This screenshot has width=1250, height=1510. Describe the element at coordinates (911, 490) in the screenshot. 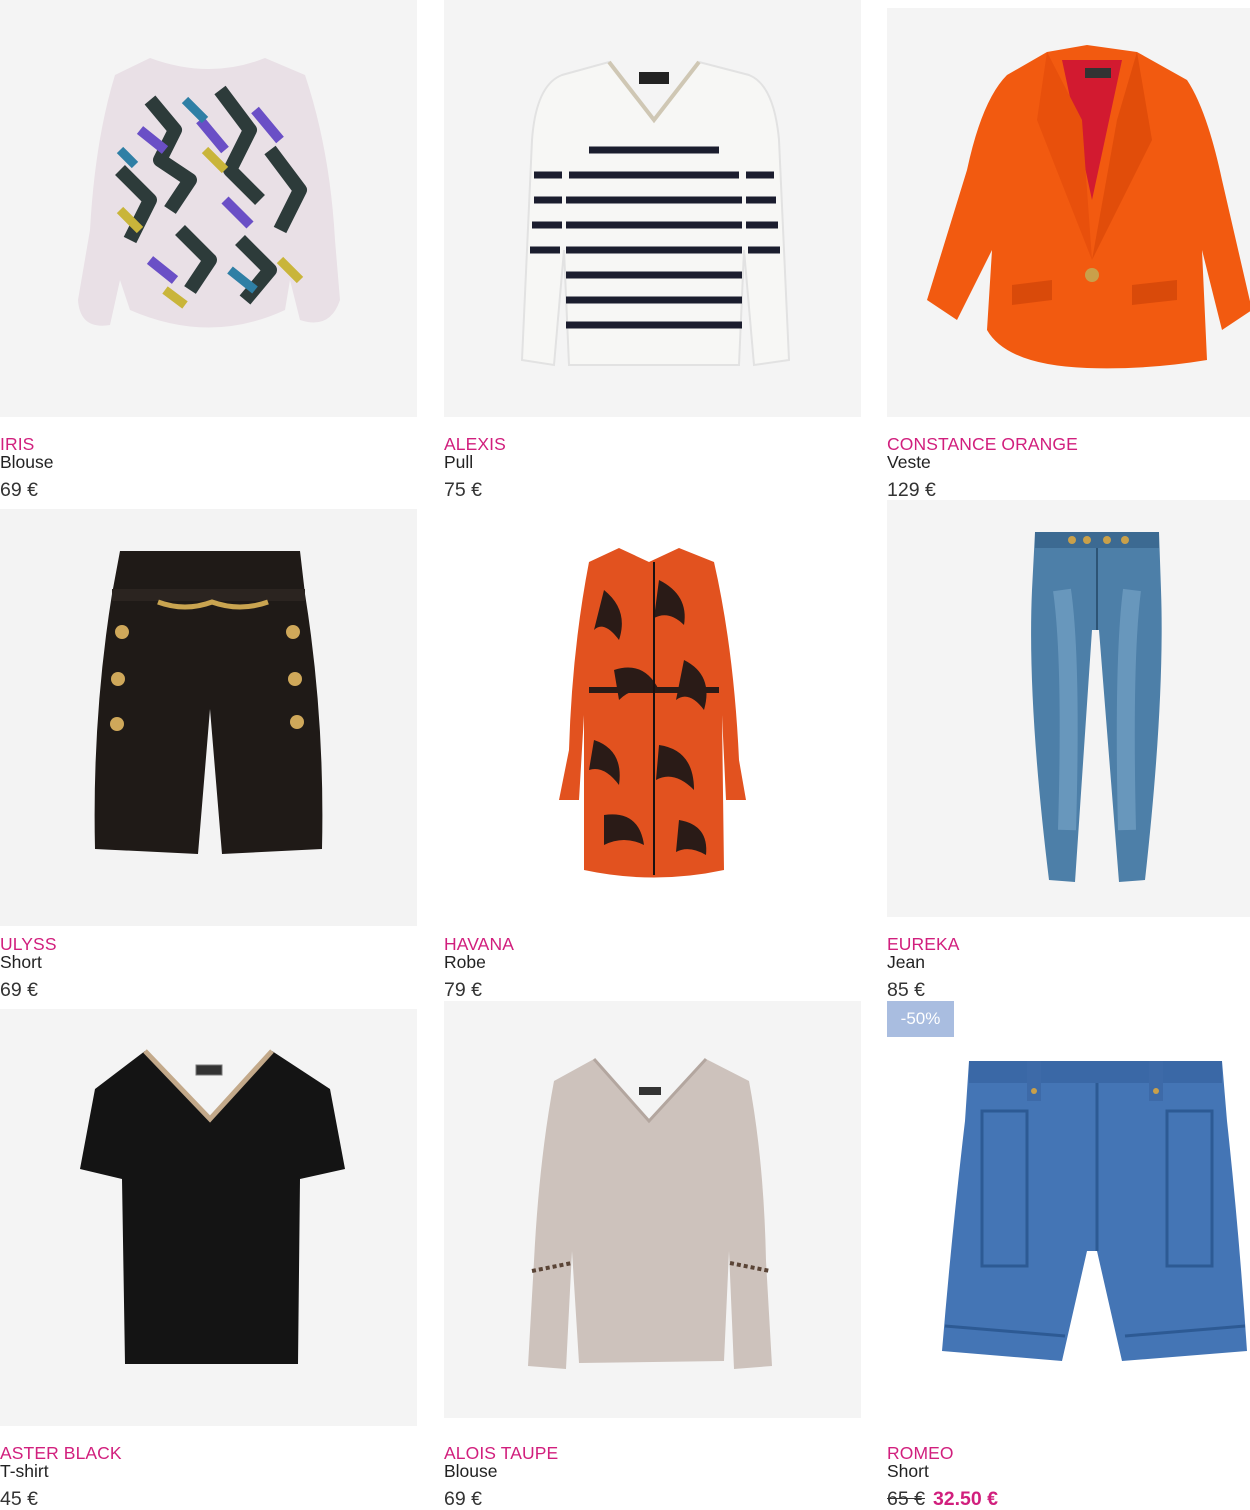

I see `price-value: 129 €` at that location.